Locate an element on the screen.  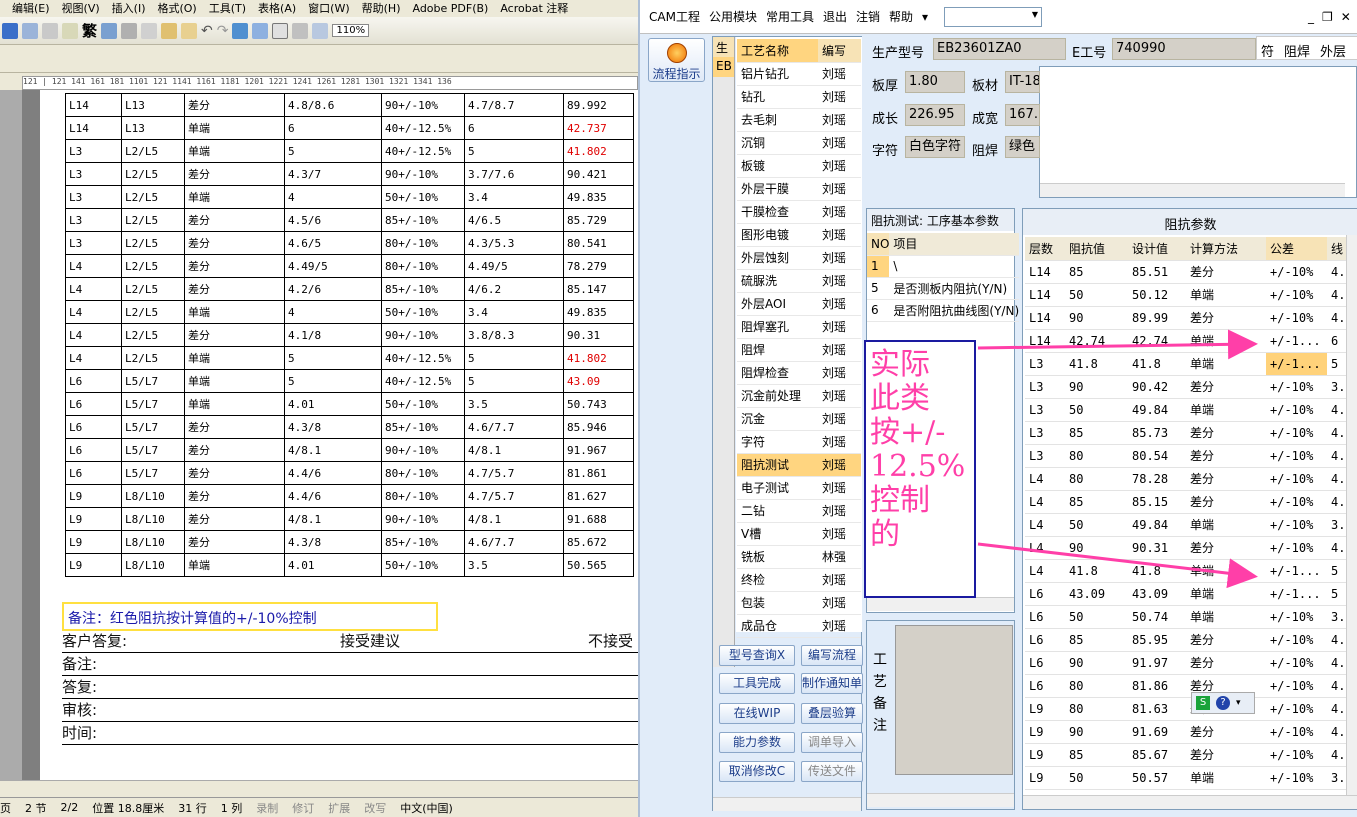
cam-menu-item: 注销 is located at coordinates (868, 16).